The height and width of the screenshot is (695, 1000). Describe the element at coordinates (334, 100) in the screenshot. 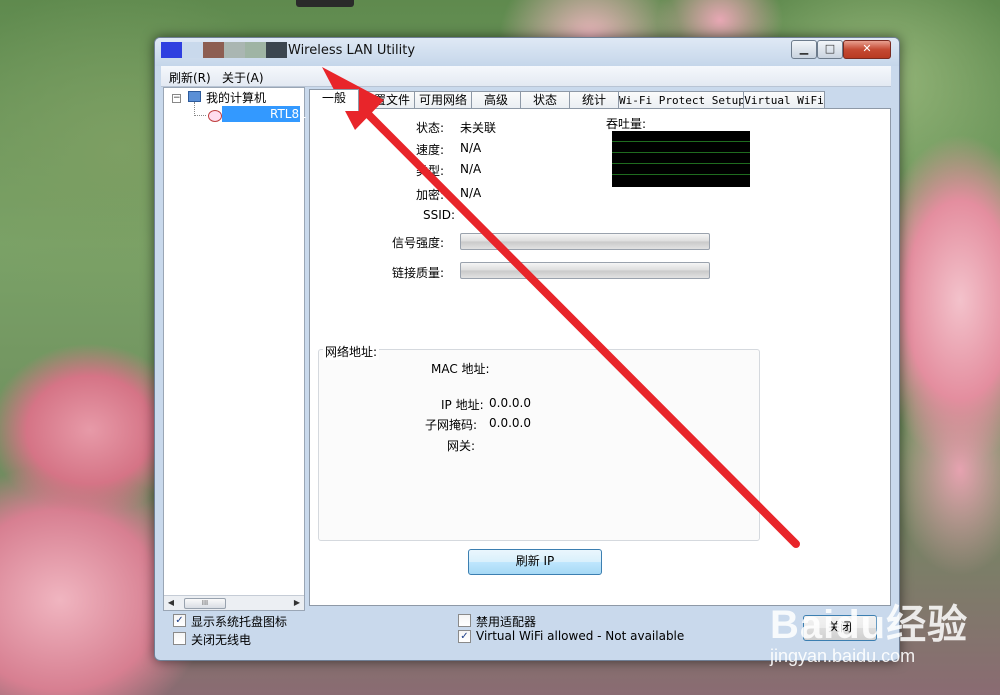

I see `tab-general: 一般` at that location.